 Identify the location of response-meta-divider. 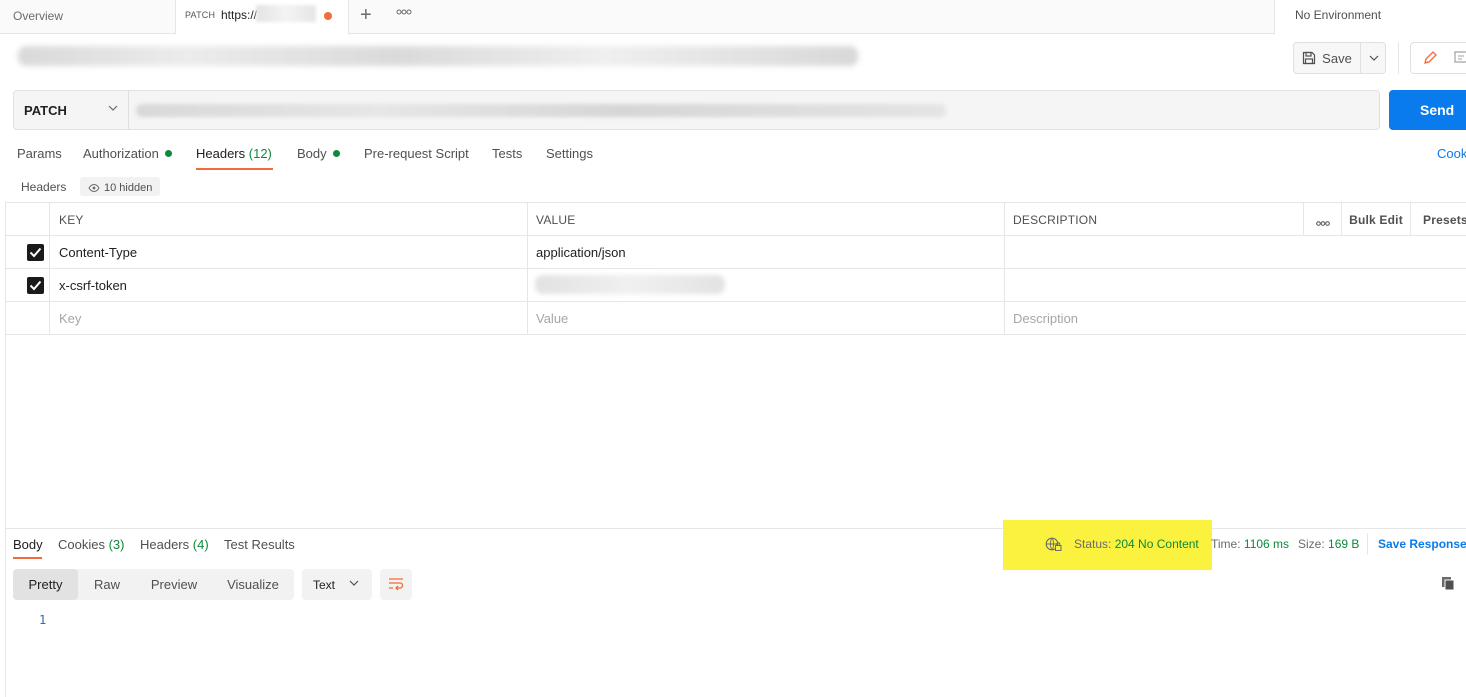
(1367, 544).